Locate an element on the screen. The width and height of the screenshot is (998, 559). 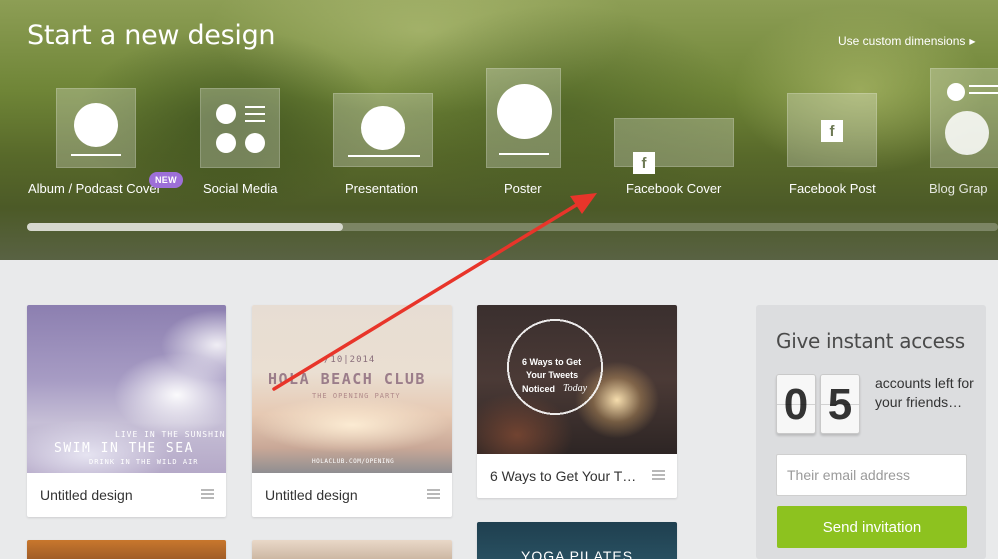
design-text: THE OPENING PARTY is located at coordinates (356, 396).